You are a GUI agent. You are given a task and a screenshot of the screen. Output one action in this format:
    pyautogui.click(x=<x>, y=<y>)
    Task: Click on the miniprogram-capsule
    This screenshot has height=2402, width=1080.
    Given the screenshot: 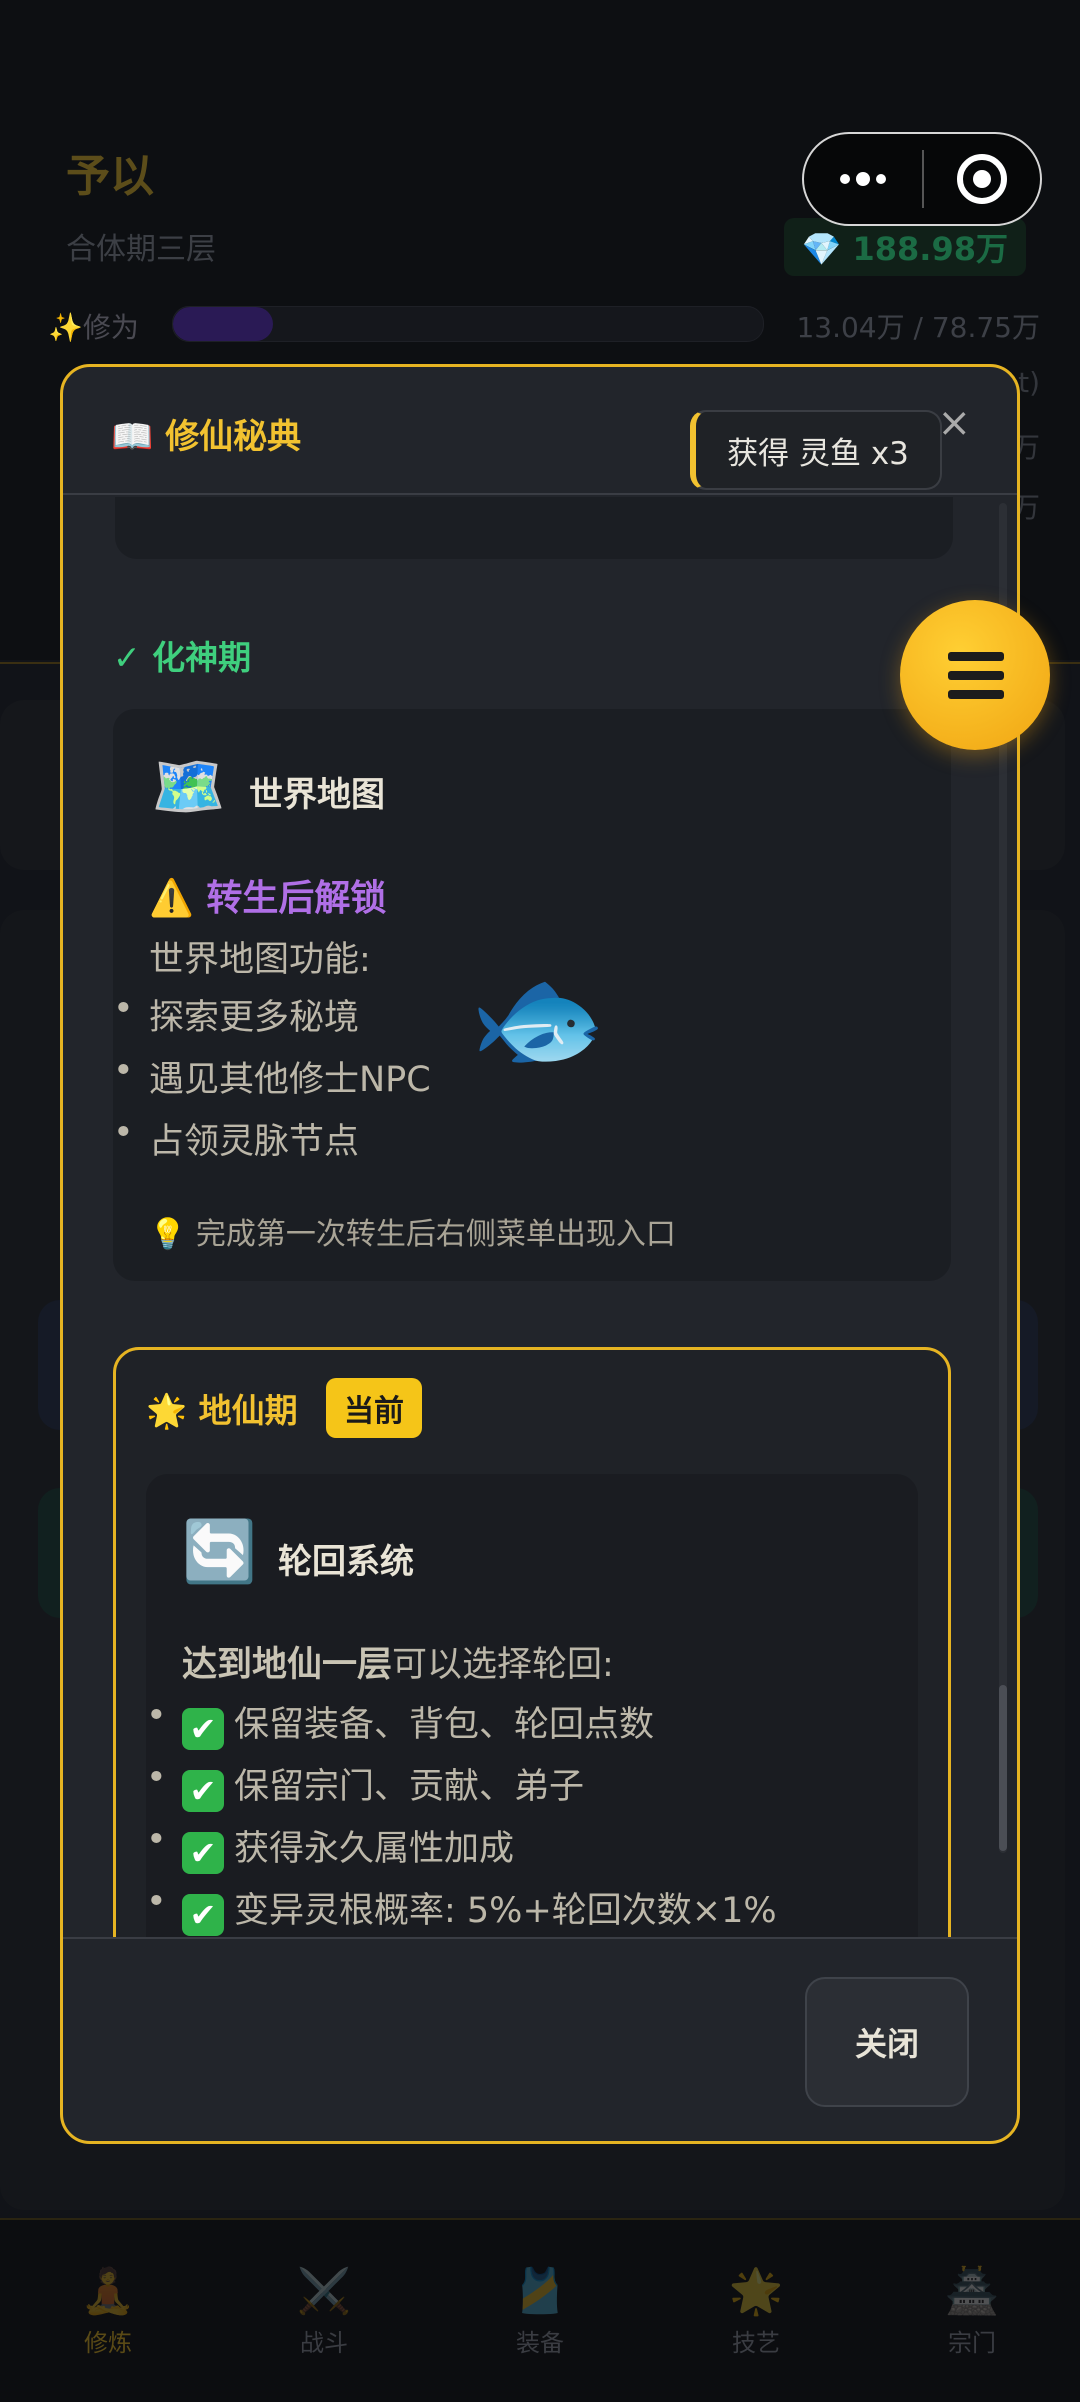 What is the action you would take?
    pyautogui.click(x=922, y=179)
    